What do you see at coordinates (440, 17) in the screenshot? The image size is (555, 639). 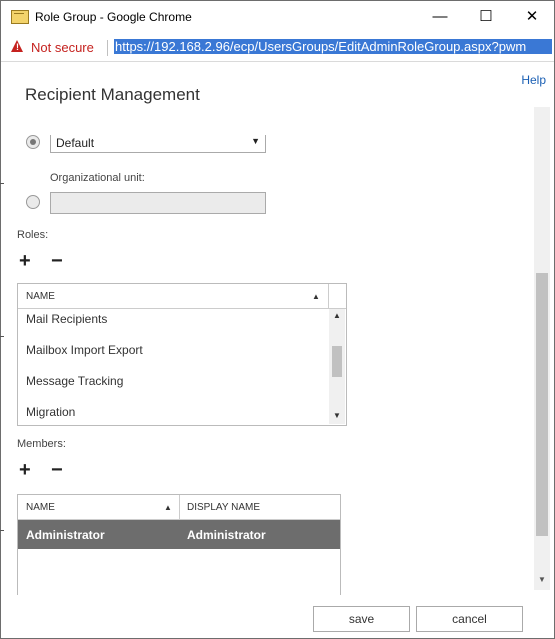 I see `minimize-button: —` at bounding box center [440, 17].